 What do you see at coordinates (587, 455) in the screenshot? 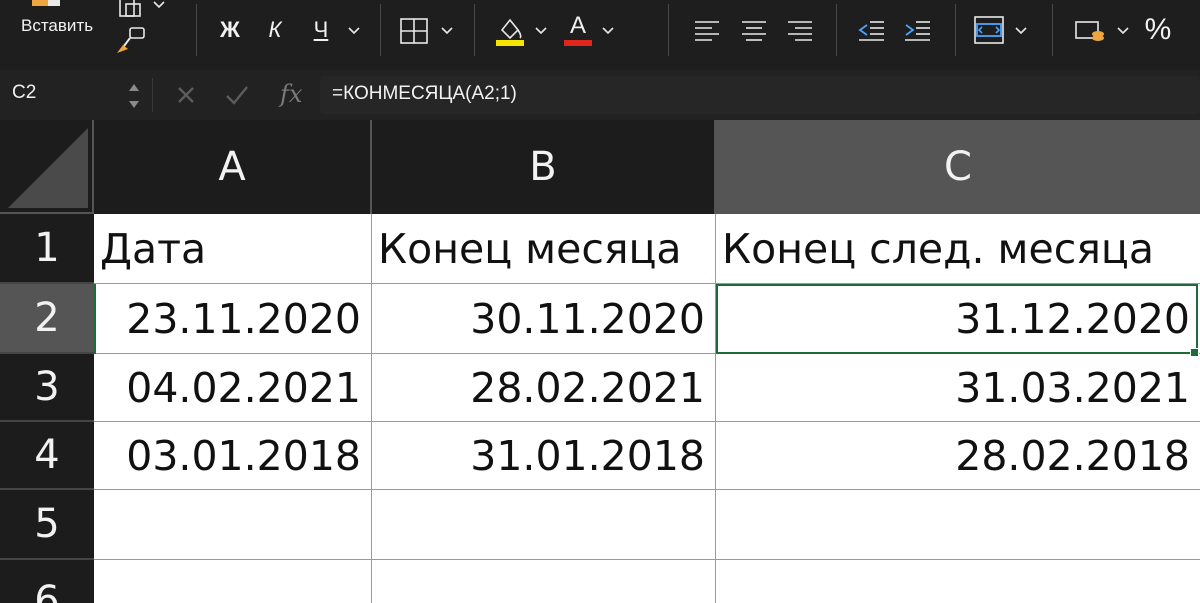
I see `cell-value: 31.01.2018` at bounding box center [587, 455].